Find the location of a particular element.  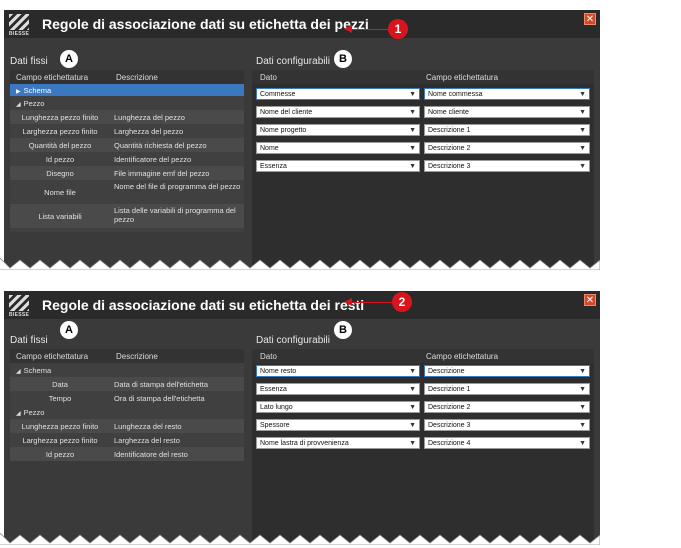

campo-select: Descrizione ▼ is located at coordinates (507, 371).